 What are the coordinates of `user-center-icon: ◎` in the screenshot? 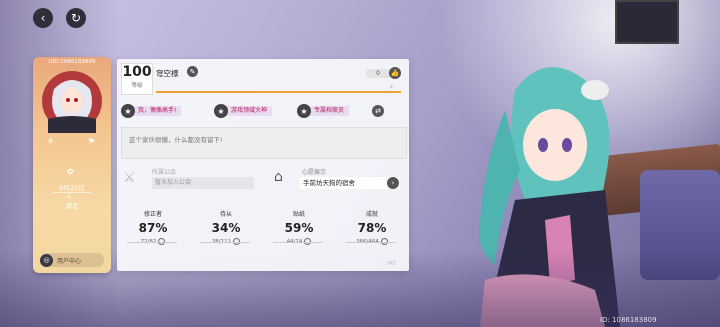 It's located at (46, 260).